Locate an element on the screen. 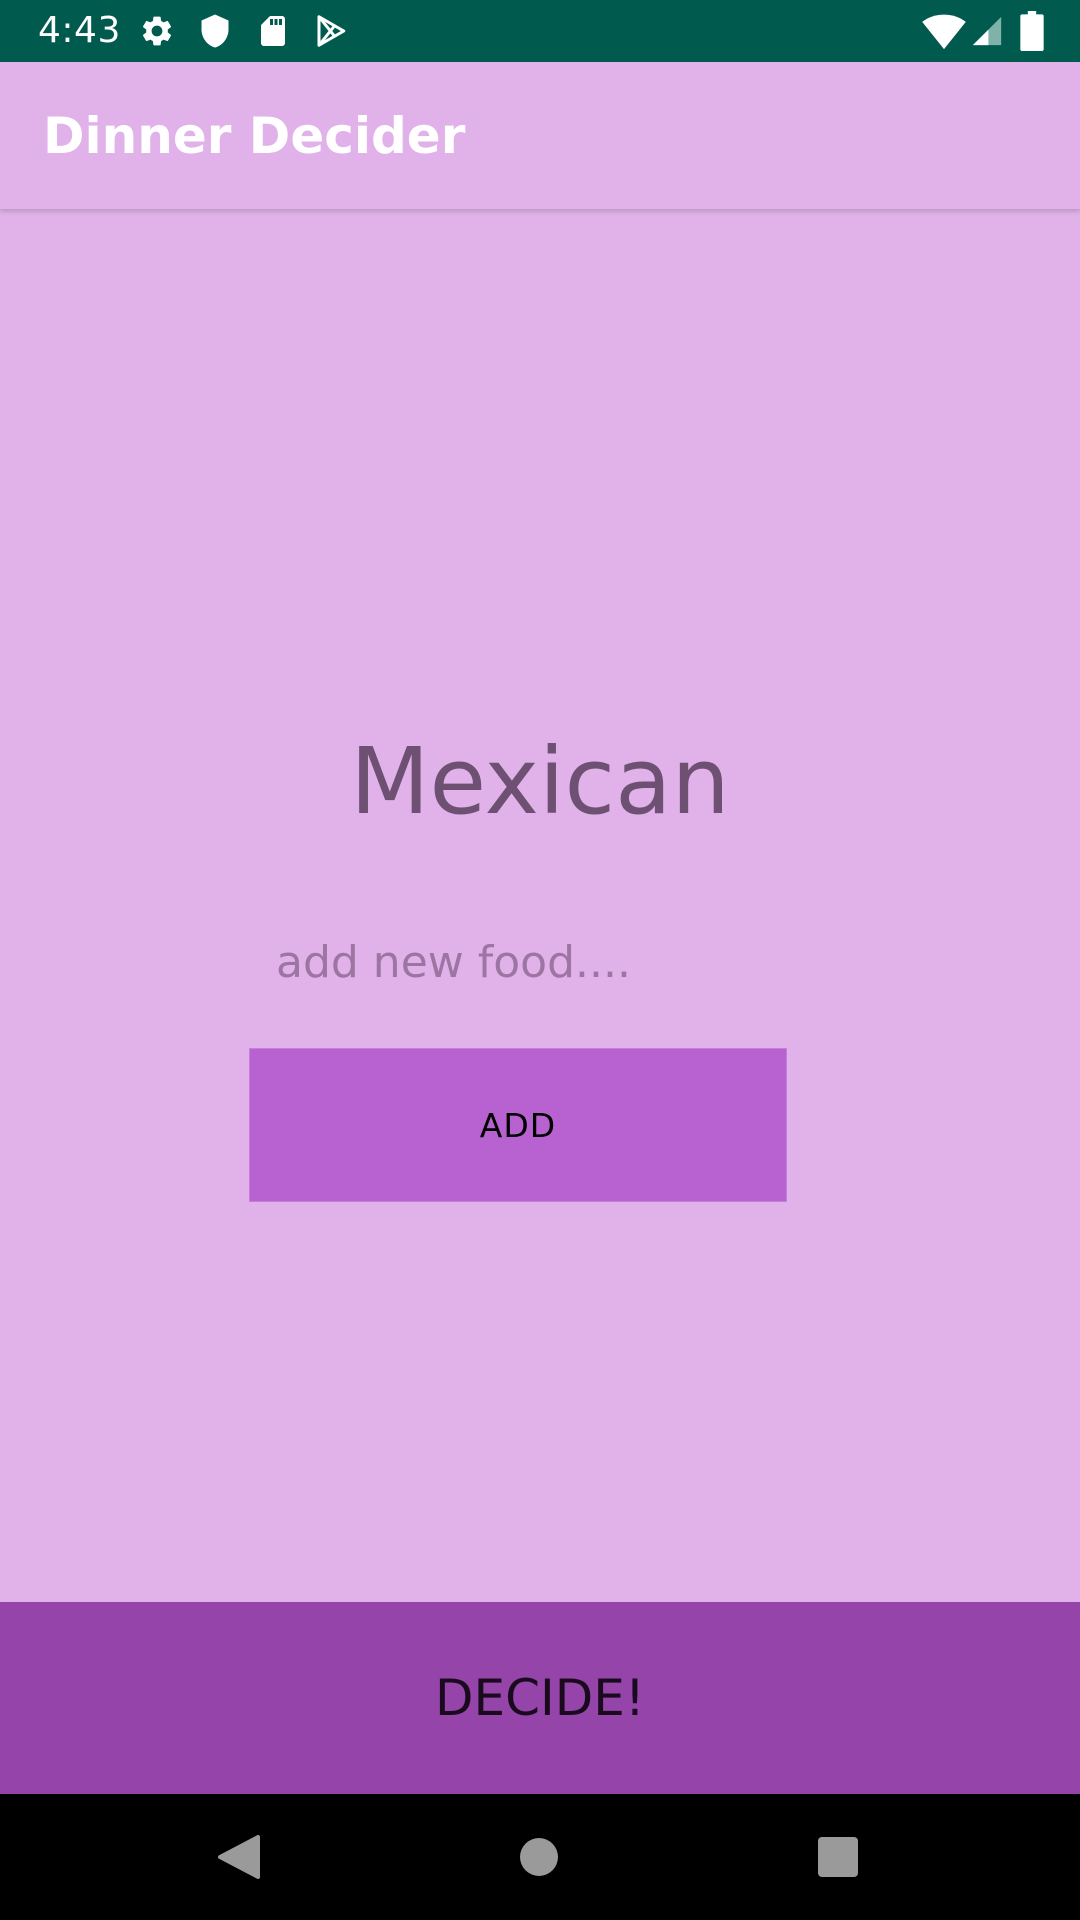 This screenshot has width=1080, height=1920. home-icon is located at coordinates (539, 1857).